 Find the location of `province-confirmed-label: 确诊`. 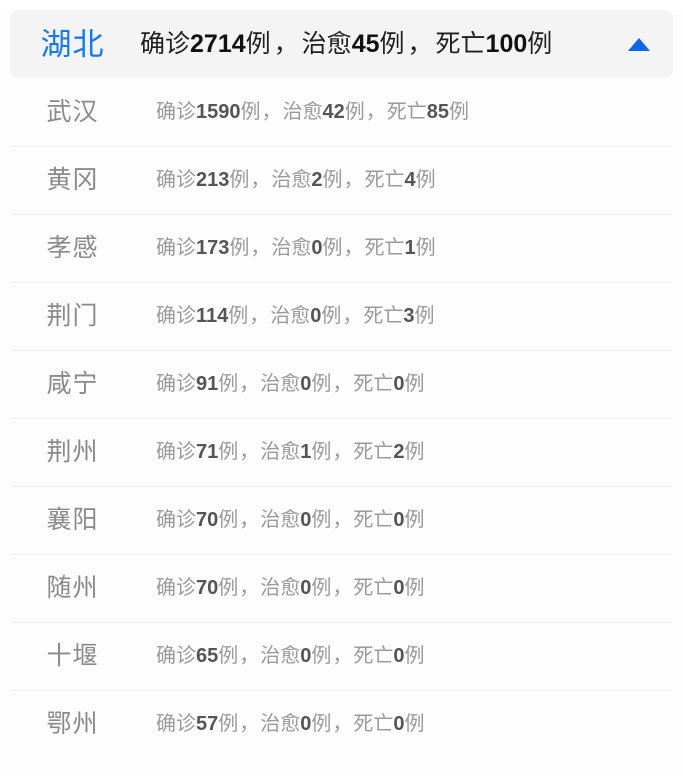

province-confirmed-label: 确诊 is located at coordinates (165, 43).